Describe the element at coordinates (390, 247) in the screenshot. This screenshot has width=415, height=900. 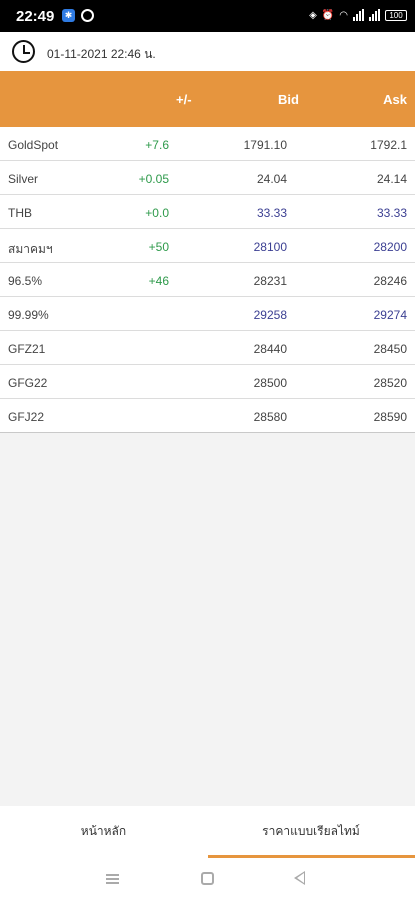
I see `row-ask: 28200` at that location.